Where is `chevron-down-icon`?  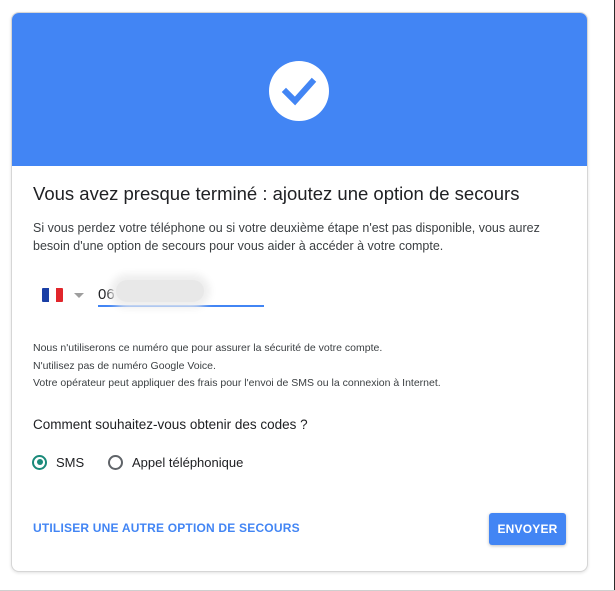 chevron-down-icon is located at coordinates (79, 295).